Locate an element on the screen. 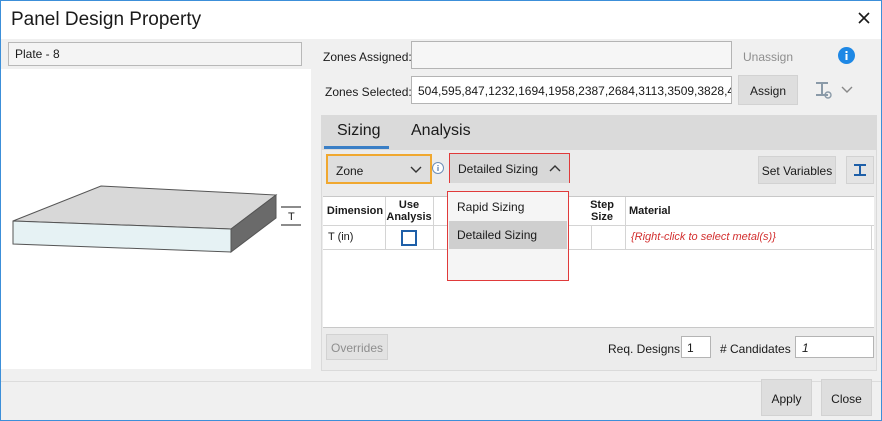 Image resolution: width=882 pixels, height=421 pixels. row-material-cell: {Right-click to select metal(s)} is located at coordinates (703, 237).